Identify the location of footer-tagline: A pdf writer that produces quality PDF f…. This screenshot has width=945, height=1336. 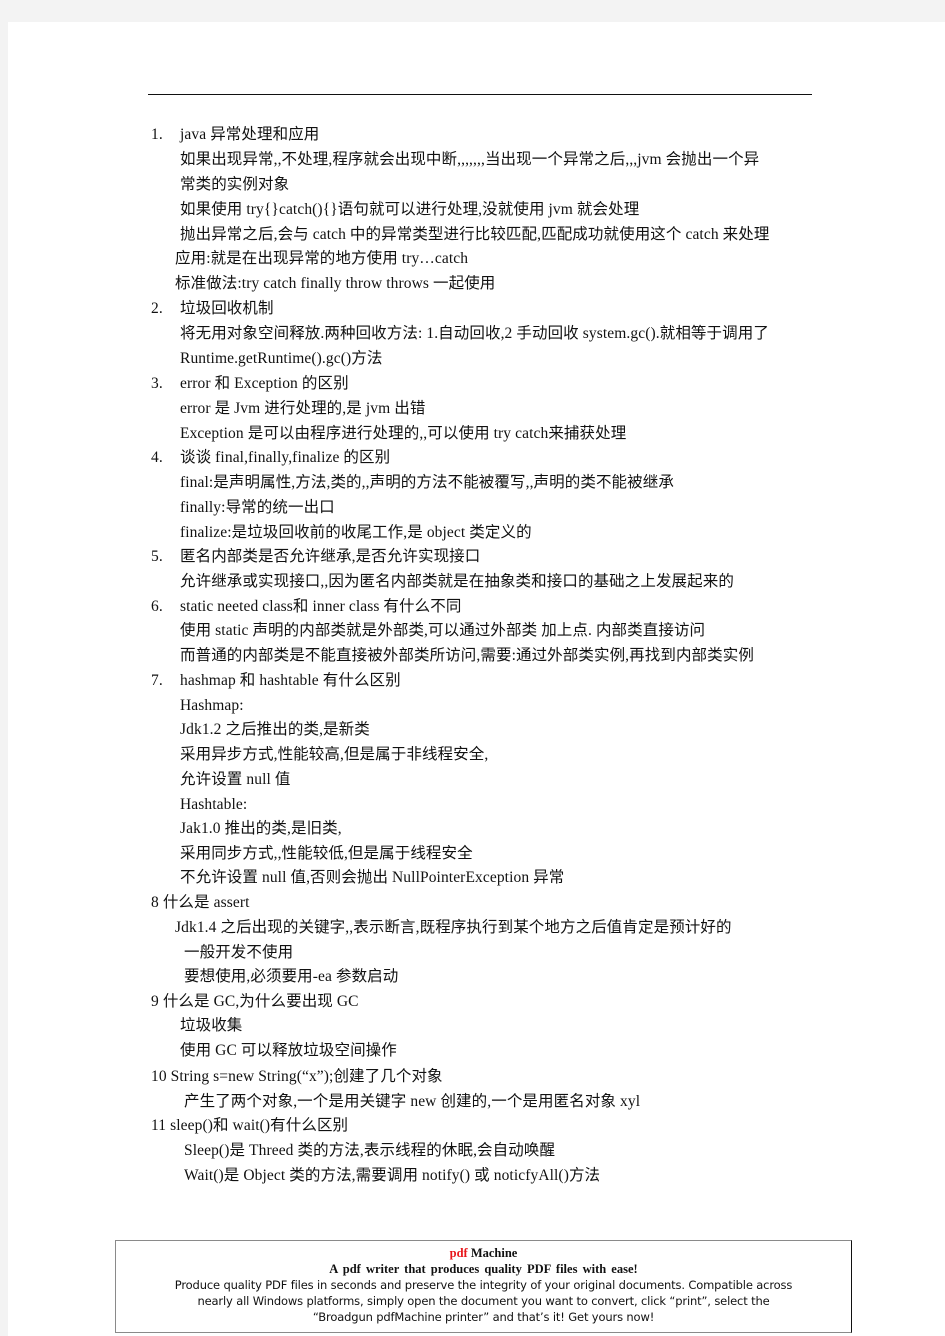
(483, 1269).